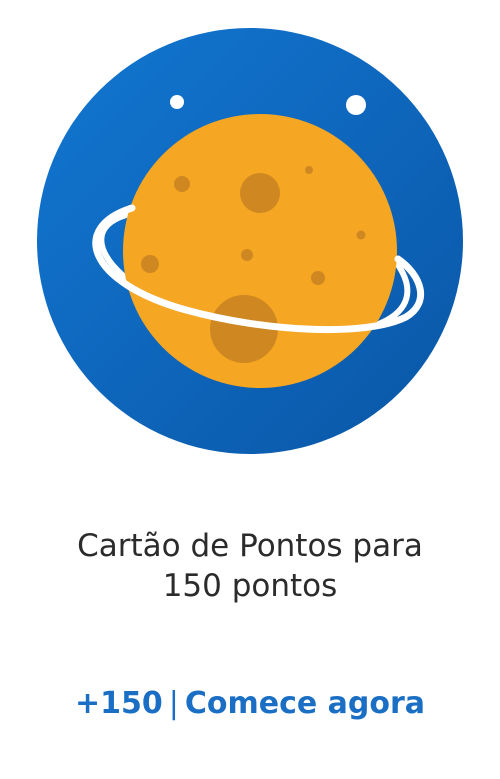 This screenshot has width=500, height=779. What do you see at coordinates (250, 586) in the screenshot?
I see `title-line-2: 150 pontos` at bounding box center [250, 586].